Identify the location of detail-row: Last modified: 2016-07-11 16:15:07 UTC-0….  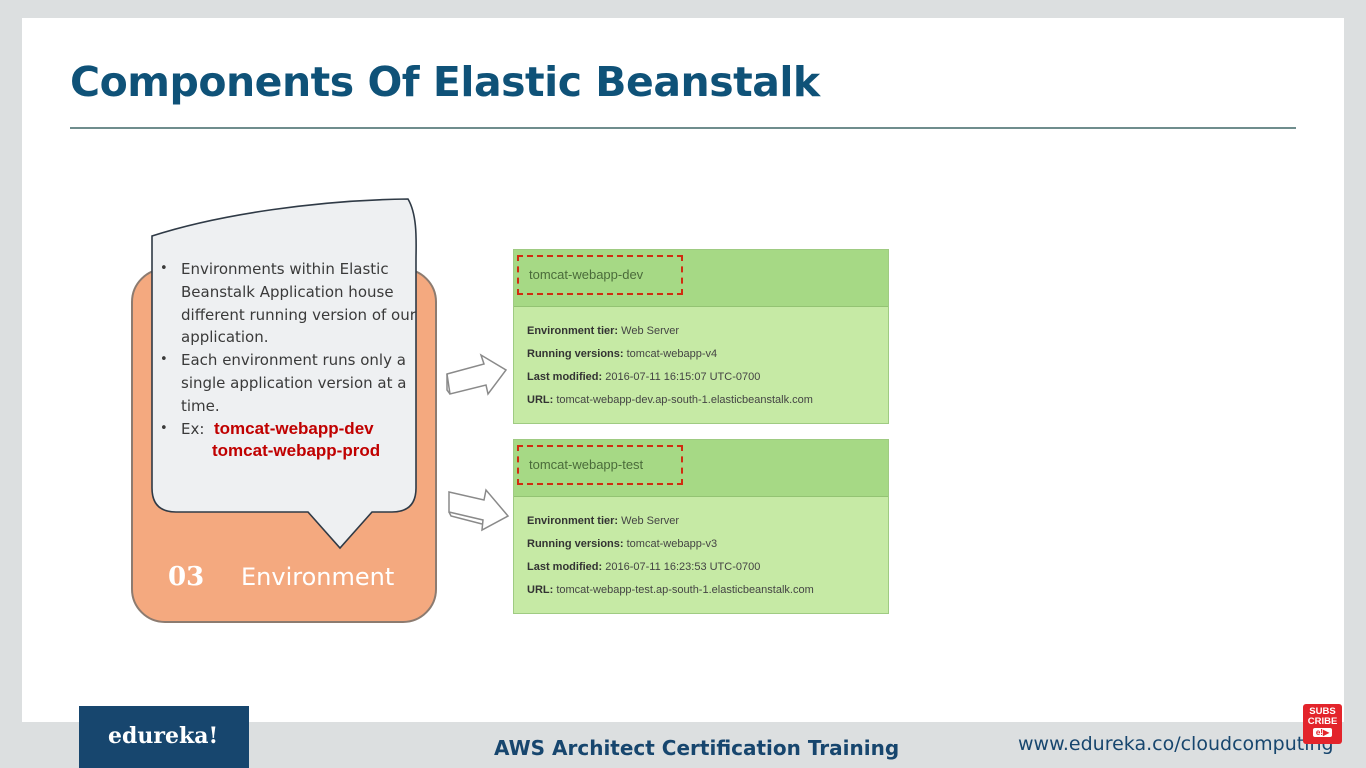
(707, 377).